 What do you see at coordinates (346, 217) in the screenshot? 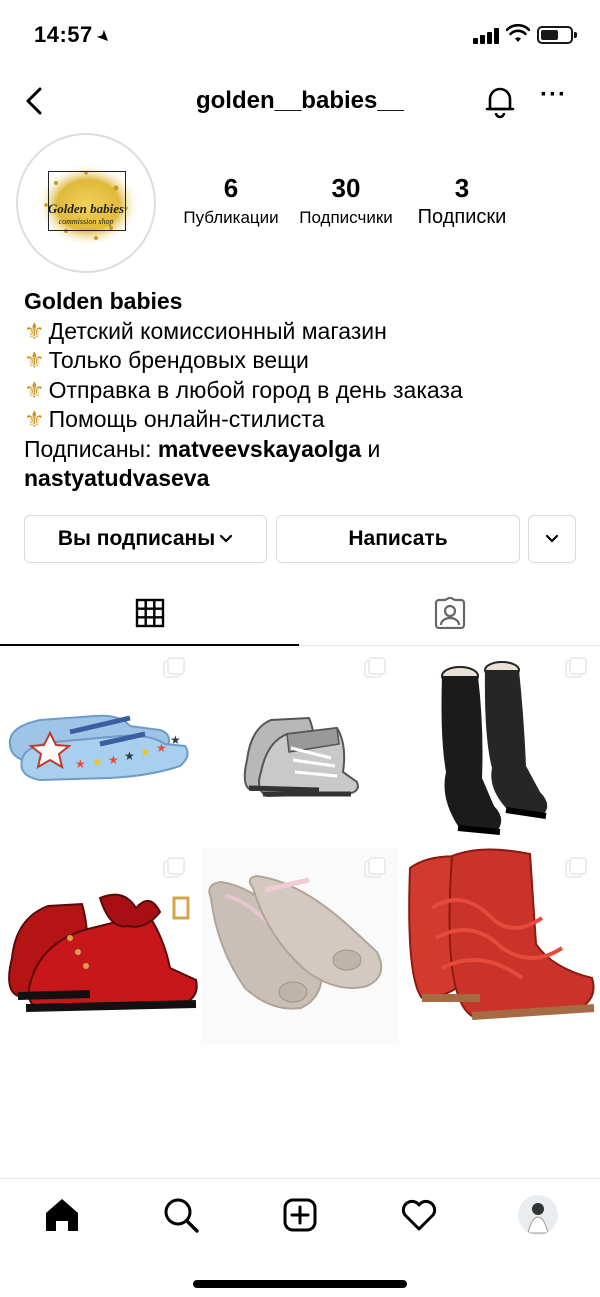
I see `stat-followers-label: Подписчики` at bounding box center [346, 217].